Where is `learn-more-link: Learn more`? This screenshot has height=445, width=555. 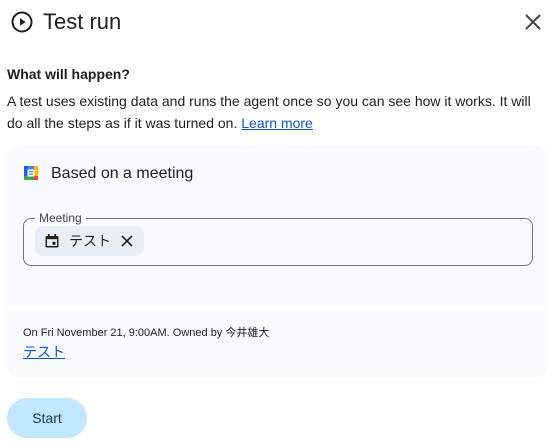 learn-more-link: Learn more is located at coordinates (277, 123).